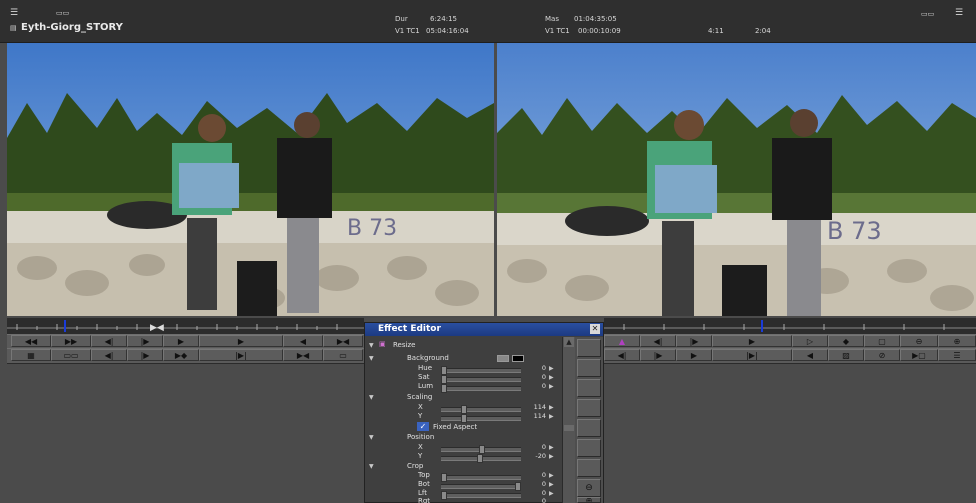  Describe the element at coordinates (62, 13) in the screenshot. I see `filmstrip-icon: ▭▭` at that location.